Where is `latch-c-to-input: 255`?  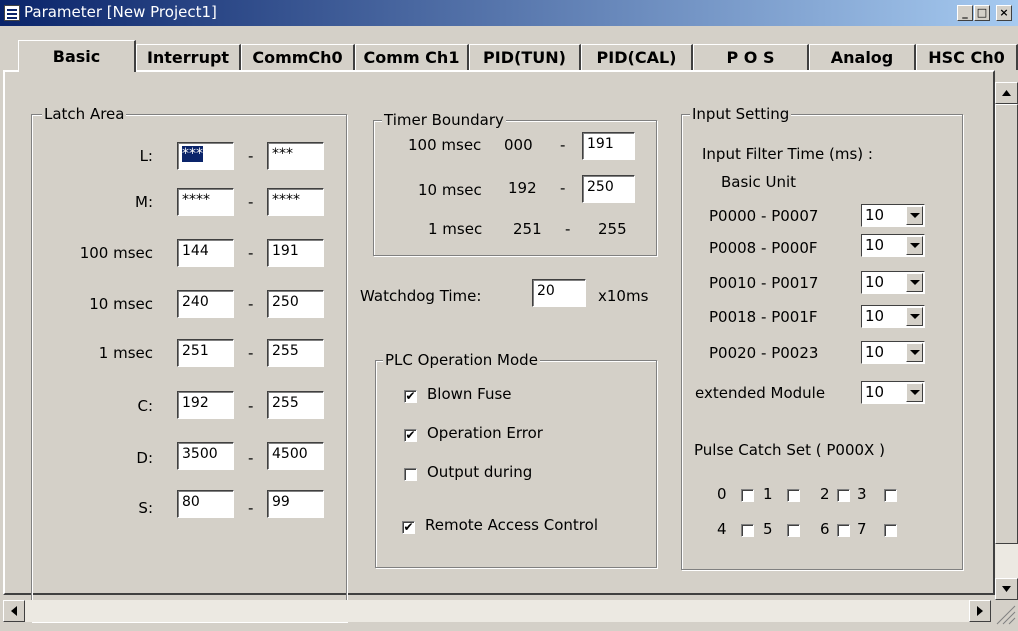
latch-c-to-input: 255 is located at coordinates (295, 405).